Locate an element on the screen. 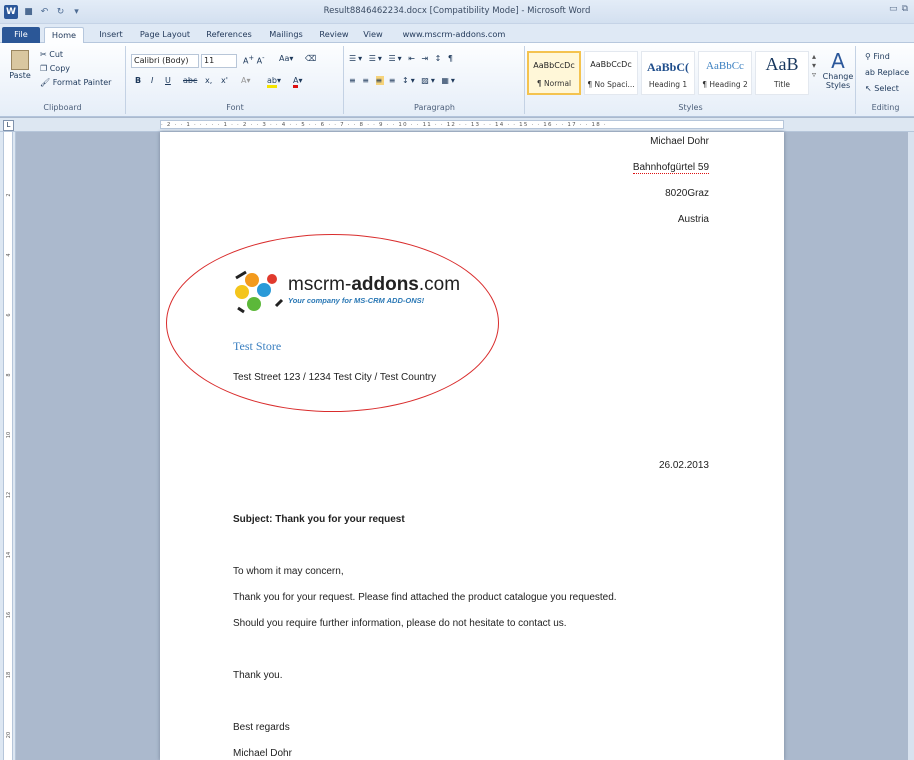 Image resolution: width=914 pixels, height=760 pixels. subscript-button: x, is located at coordinates (208, 80).